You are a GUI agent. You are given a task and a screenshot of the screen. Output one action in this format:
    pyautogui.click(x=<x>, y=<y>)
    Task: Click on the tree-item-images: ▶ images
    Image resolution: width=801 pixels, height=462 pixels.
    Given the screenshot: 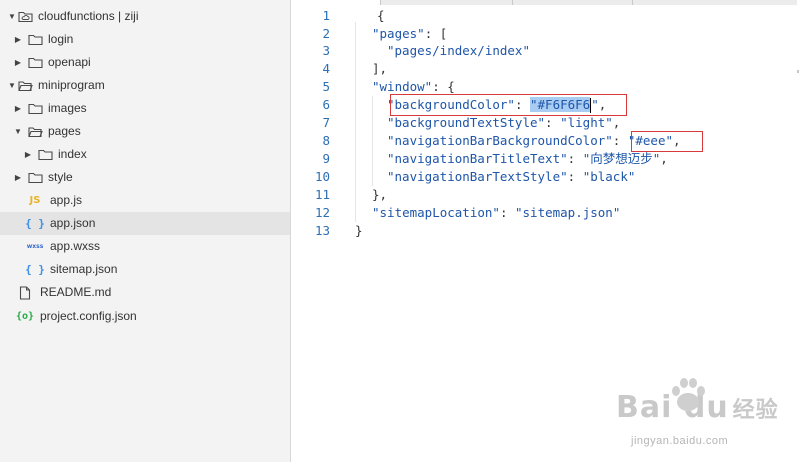 What is the action you would take?
    pyautogui.click(x=145, y=108)
    